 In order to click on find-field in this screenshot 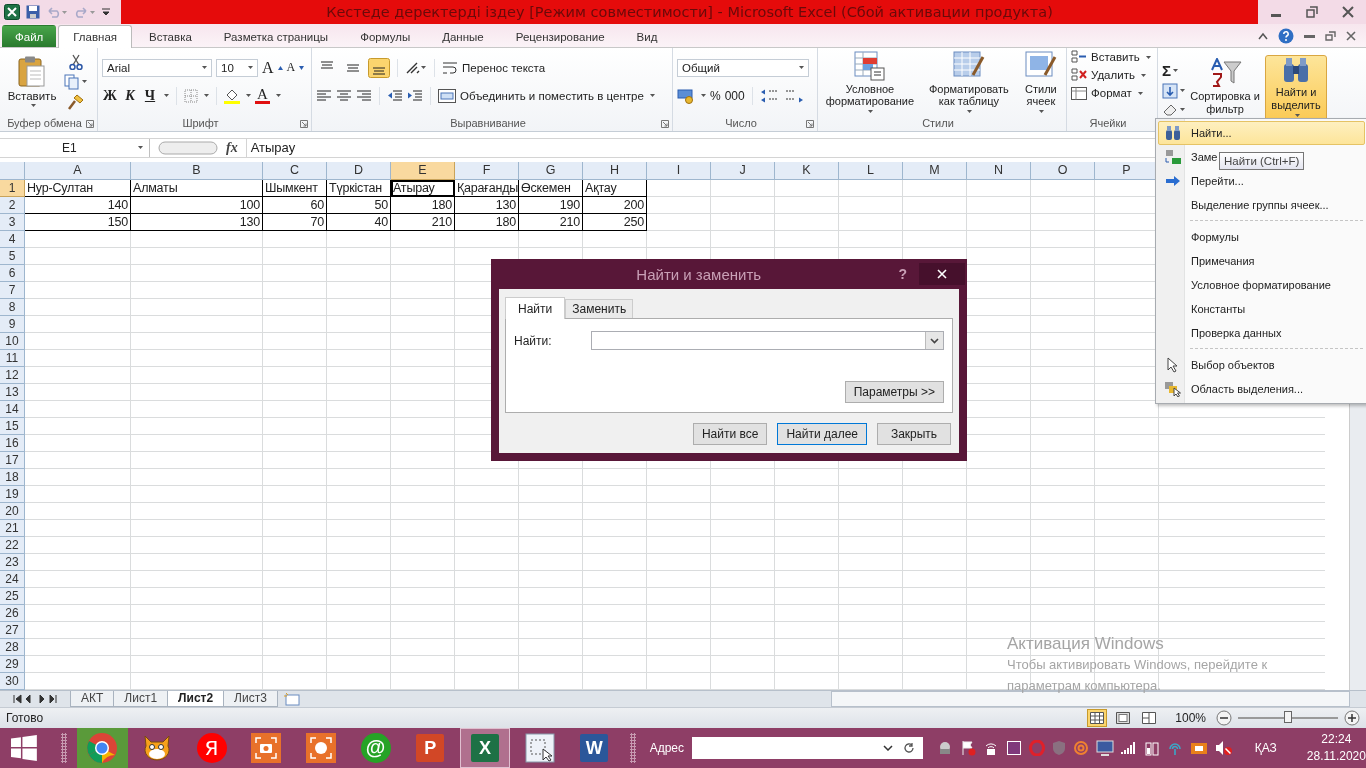, I will do `click(767, 340)`.